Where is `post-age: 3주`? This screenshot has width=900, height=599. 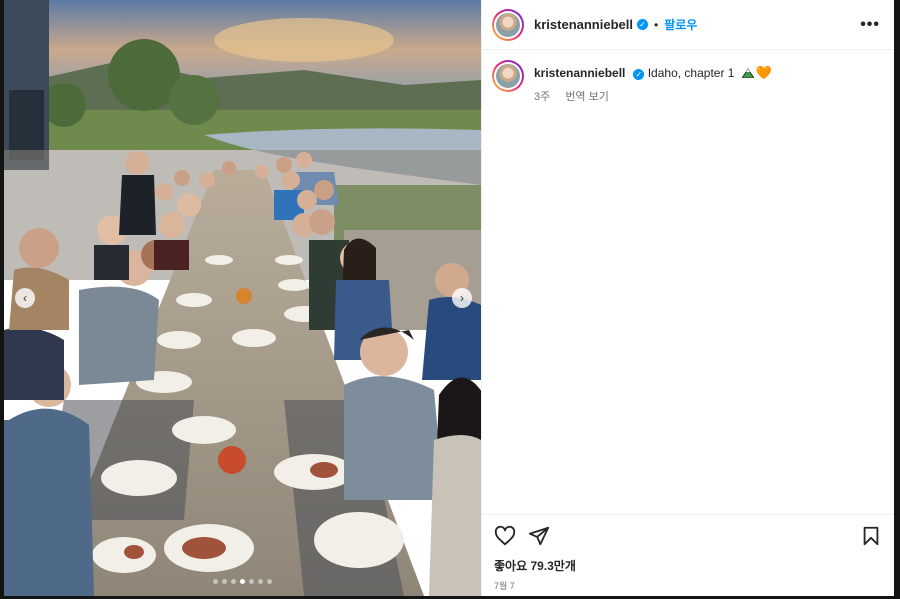 post-age: 3주 is located at coordinates (542, 97).